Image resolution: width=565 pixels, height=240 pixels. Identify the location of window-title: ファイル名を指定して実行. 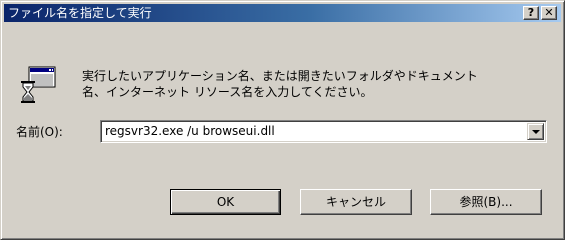
(80, 13).